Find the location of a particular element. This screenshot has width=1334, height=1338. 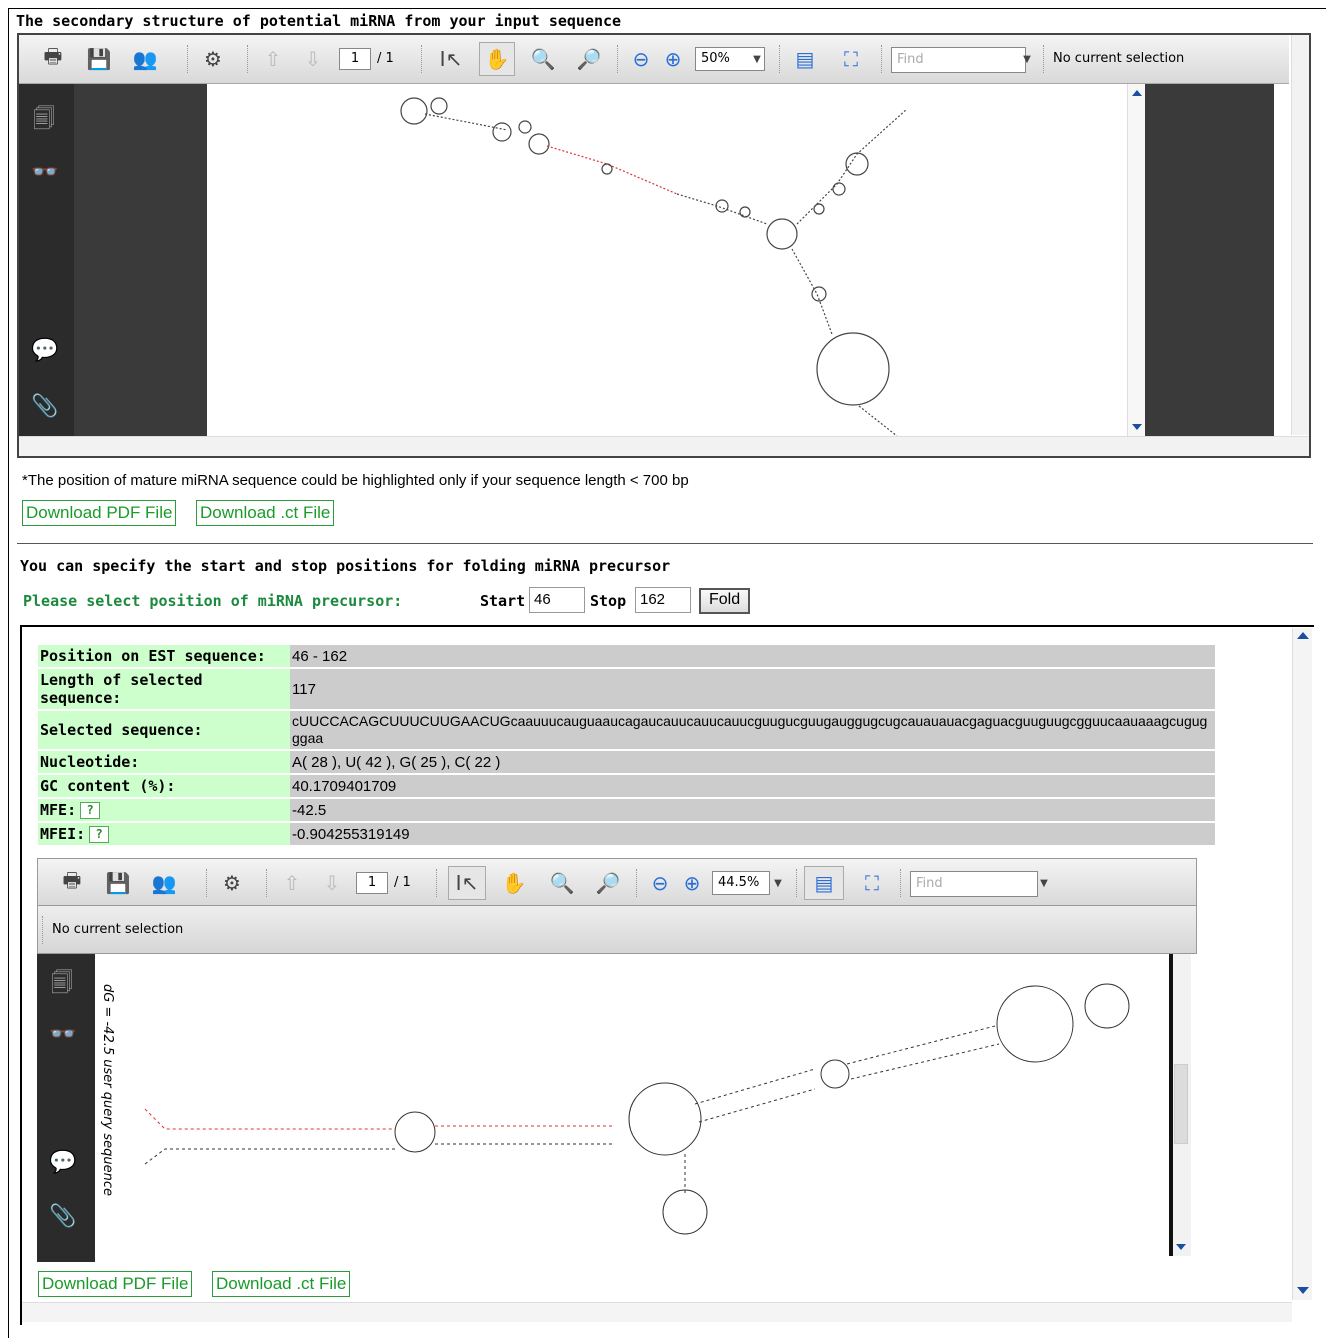

position-value: 46 - 162 is located at coordinates (752, 656).